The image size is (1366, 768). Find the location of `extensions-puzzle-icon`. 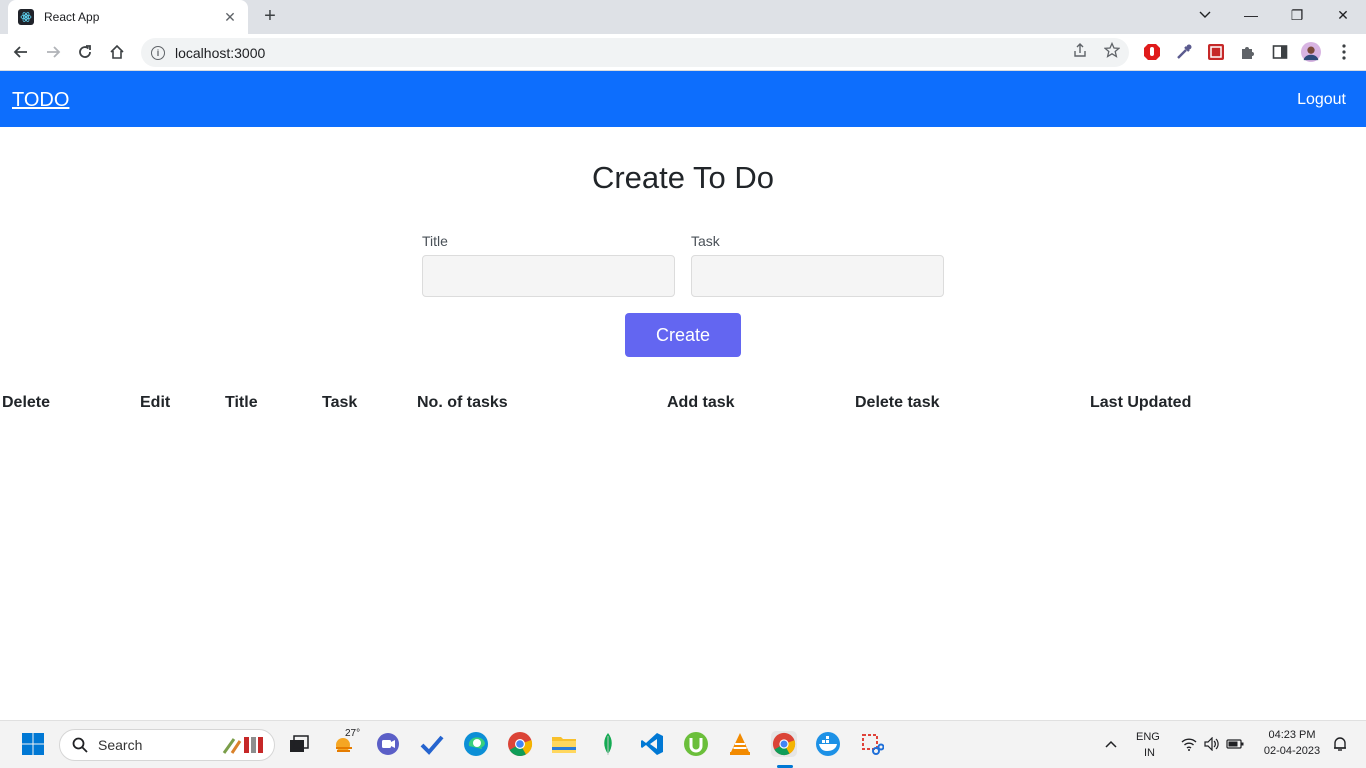

extensions-puzzle-icon is located at coordinates (1248, 52).